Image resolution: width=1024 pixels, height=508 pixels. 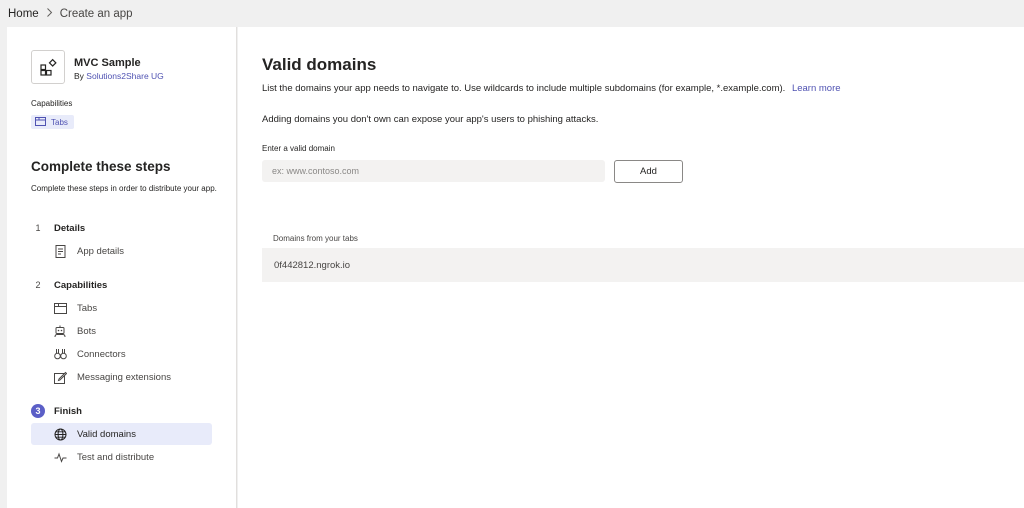 I want to click on nav-item-tabs: Tabs, so click(x=121, y=308).